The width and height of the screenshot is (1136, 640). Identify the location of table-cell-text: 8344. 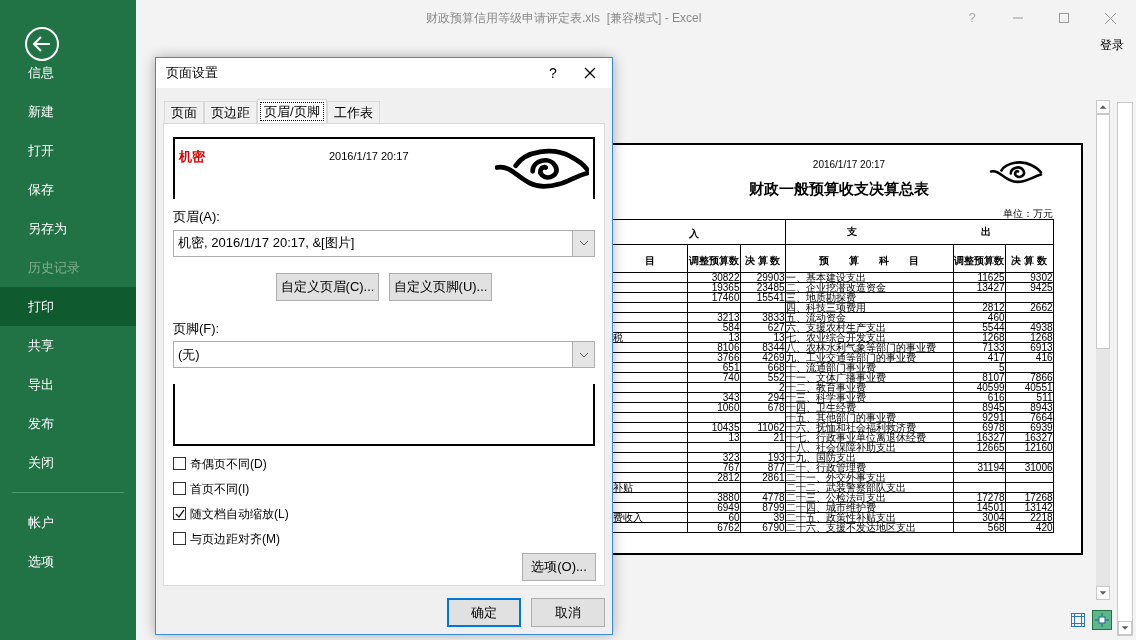
(773, 347).